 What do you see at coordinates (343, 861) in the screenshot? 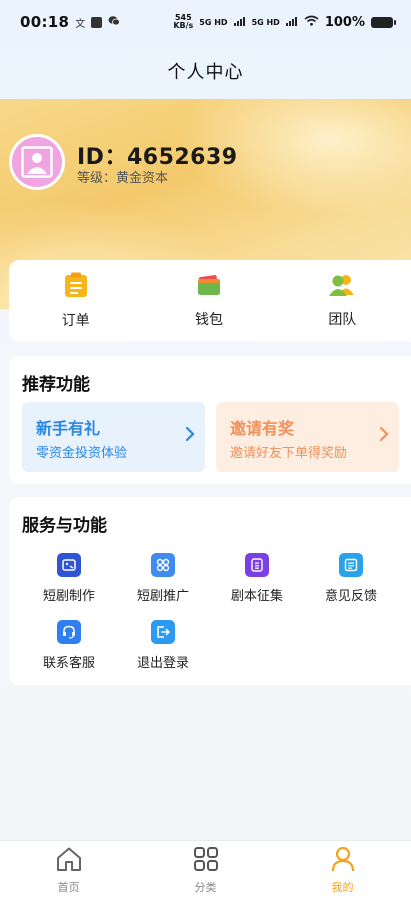
I see `user-icon` at bounding box center [343, 861].